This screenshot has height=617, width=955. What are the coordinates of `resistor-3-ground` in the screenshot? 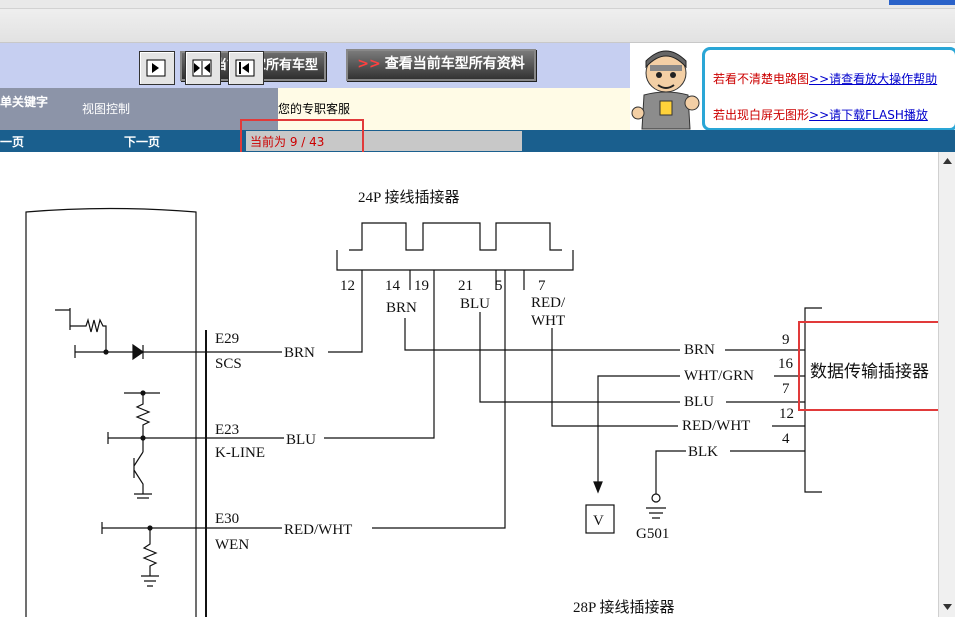 It's located at (150, 557).